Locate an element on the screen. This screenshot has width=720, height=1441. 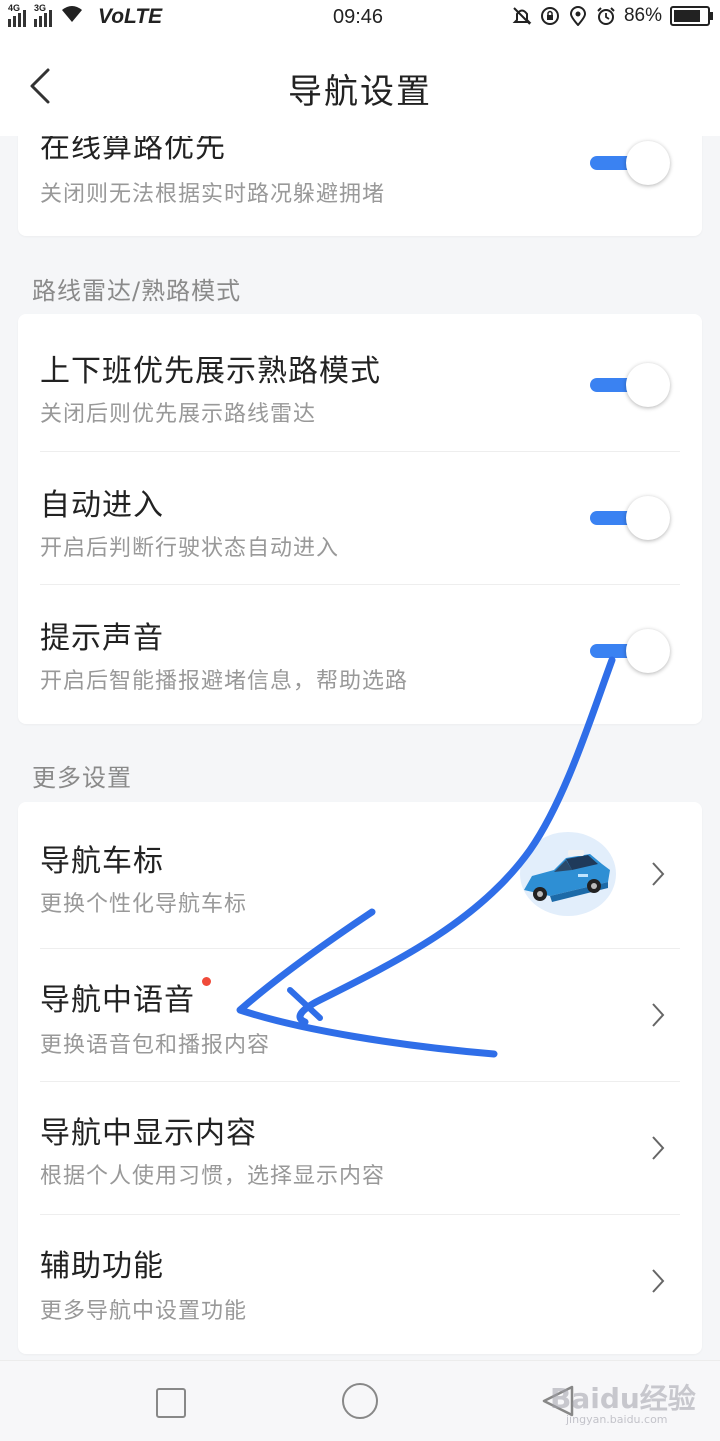
row-subtitle: 开启后判断行驶状态自动进入 is located at coordinates (190, 548).